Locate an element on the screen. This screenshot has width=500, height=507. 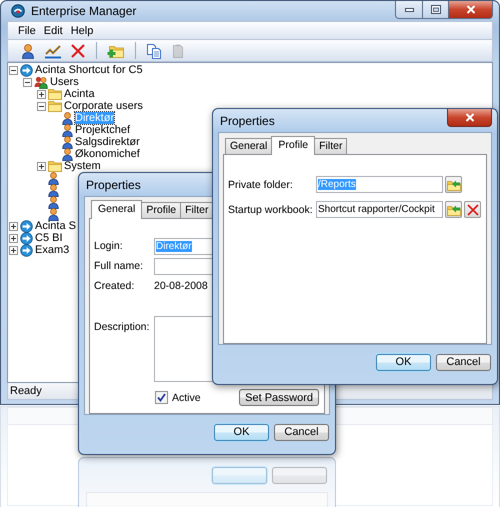
status-text: Ready is located at coordinates (26, 391).